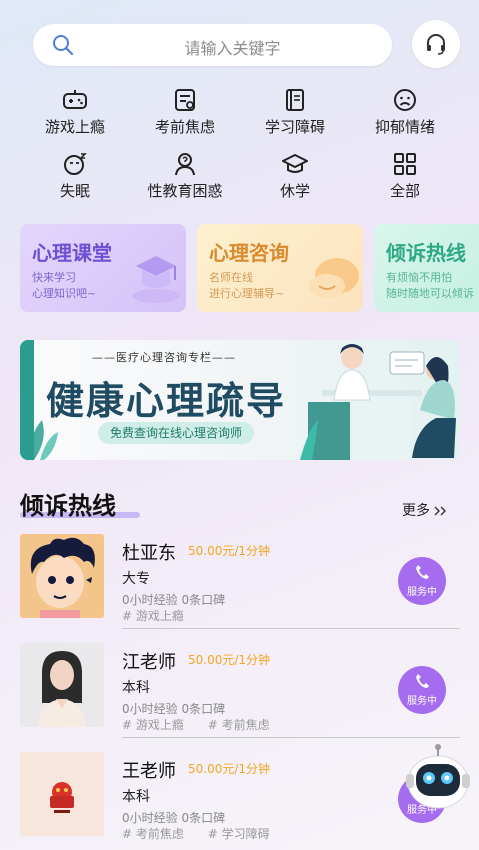 This screenshot has width=479, height=850. Describe the element at coordinates (405, 176) in the screenshot. I see `category-all: 全部` at that location.